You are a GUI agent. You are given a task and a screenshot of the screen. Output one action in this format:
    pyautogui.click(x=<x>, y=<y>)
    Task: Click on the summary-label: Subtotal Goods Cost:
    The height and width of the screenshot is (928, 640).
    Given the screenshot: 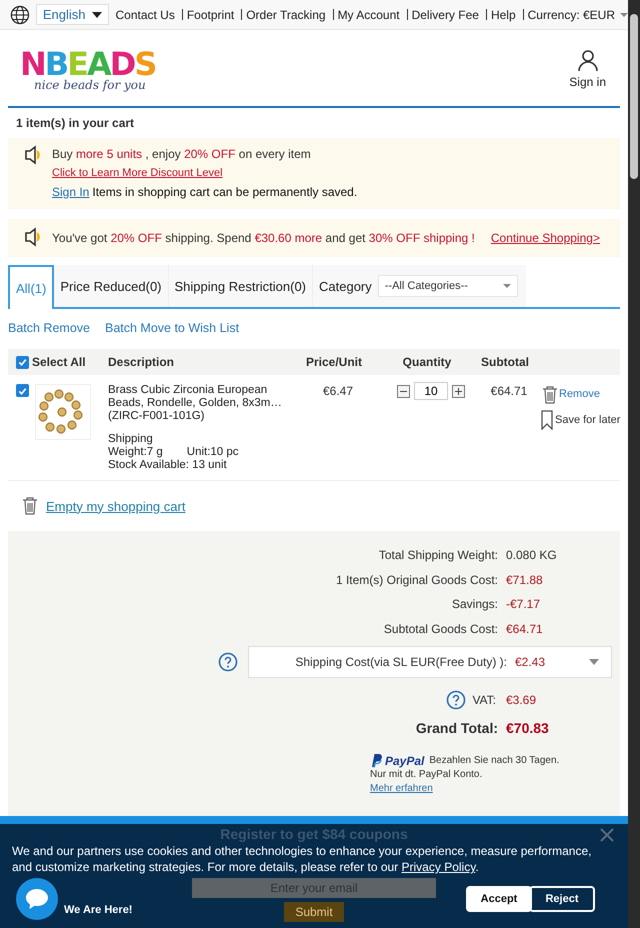 What is the action you would take?
    pyautogui.click(x=441, y=629)
    